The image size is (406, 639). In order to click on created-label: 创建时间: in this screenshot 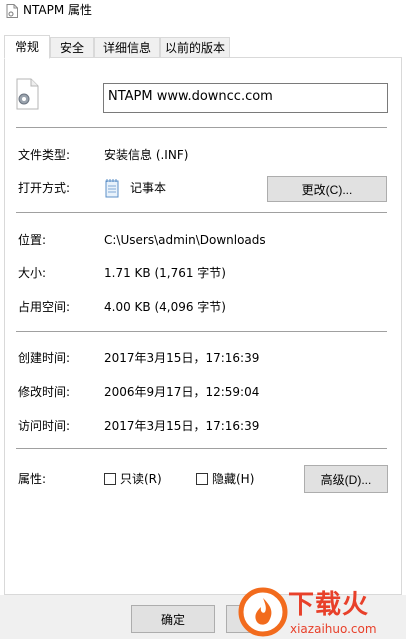, I will do `click(44, 358)`.